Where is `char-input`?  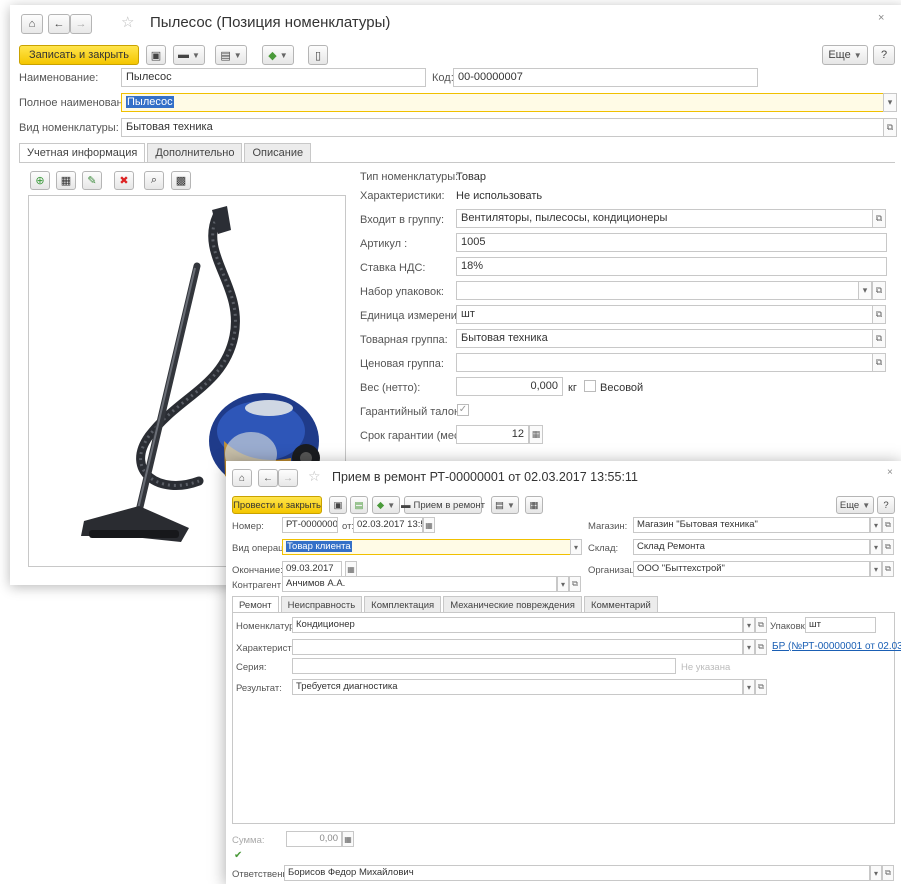 char-input is located at coordinates (517, 647).